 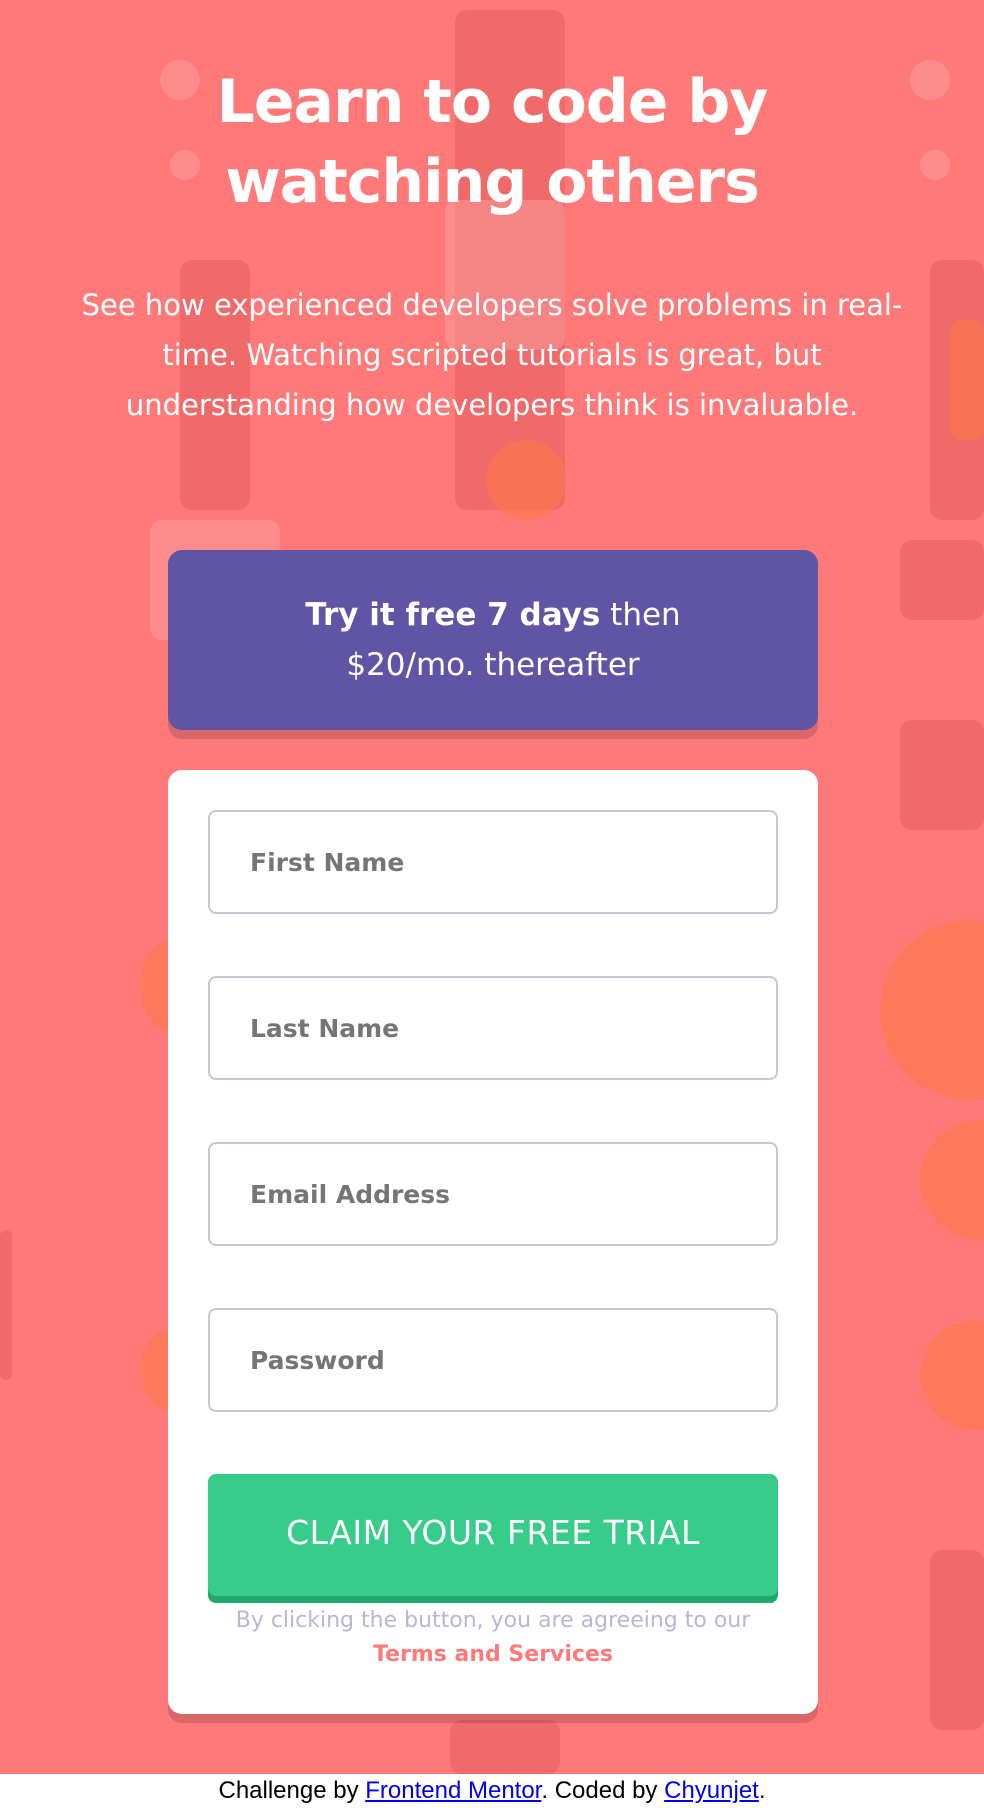 I want to click on promo-strong-text: Try it free 7 days, so click(x=453, y=615).